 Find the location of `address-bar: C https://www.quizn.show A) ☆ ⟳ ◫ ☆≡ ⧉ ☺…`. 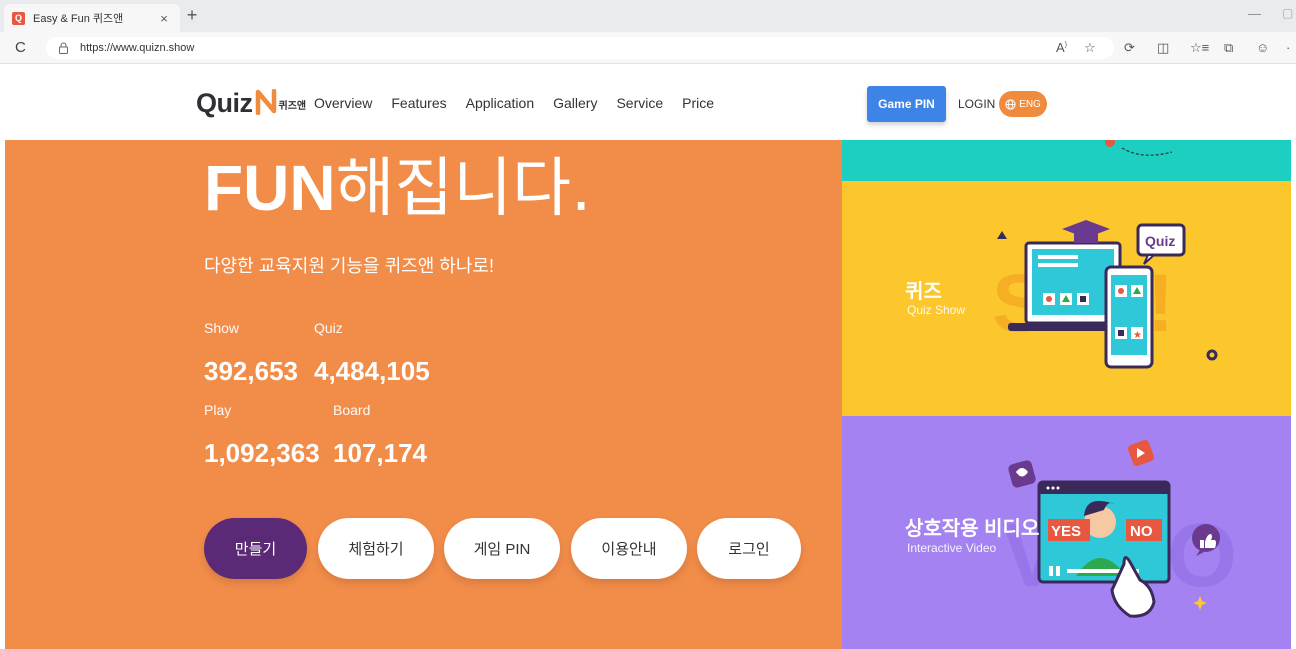

address-bar: C https://www.quizn.show A) ☆ ⟳ ◫ ☆≡ ⧉ ☺… is located at coordinates (648, 48).